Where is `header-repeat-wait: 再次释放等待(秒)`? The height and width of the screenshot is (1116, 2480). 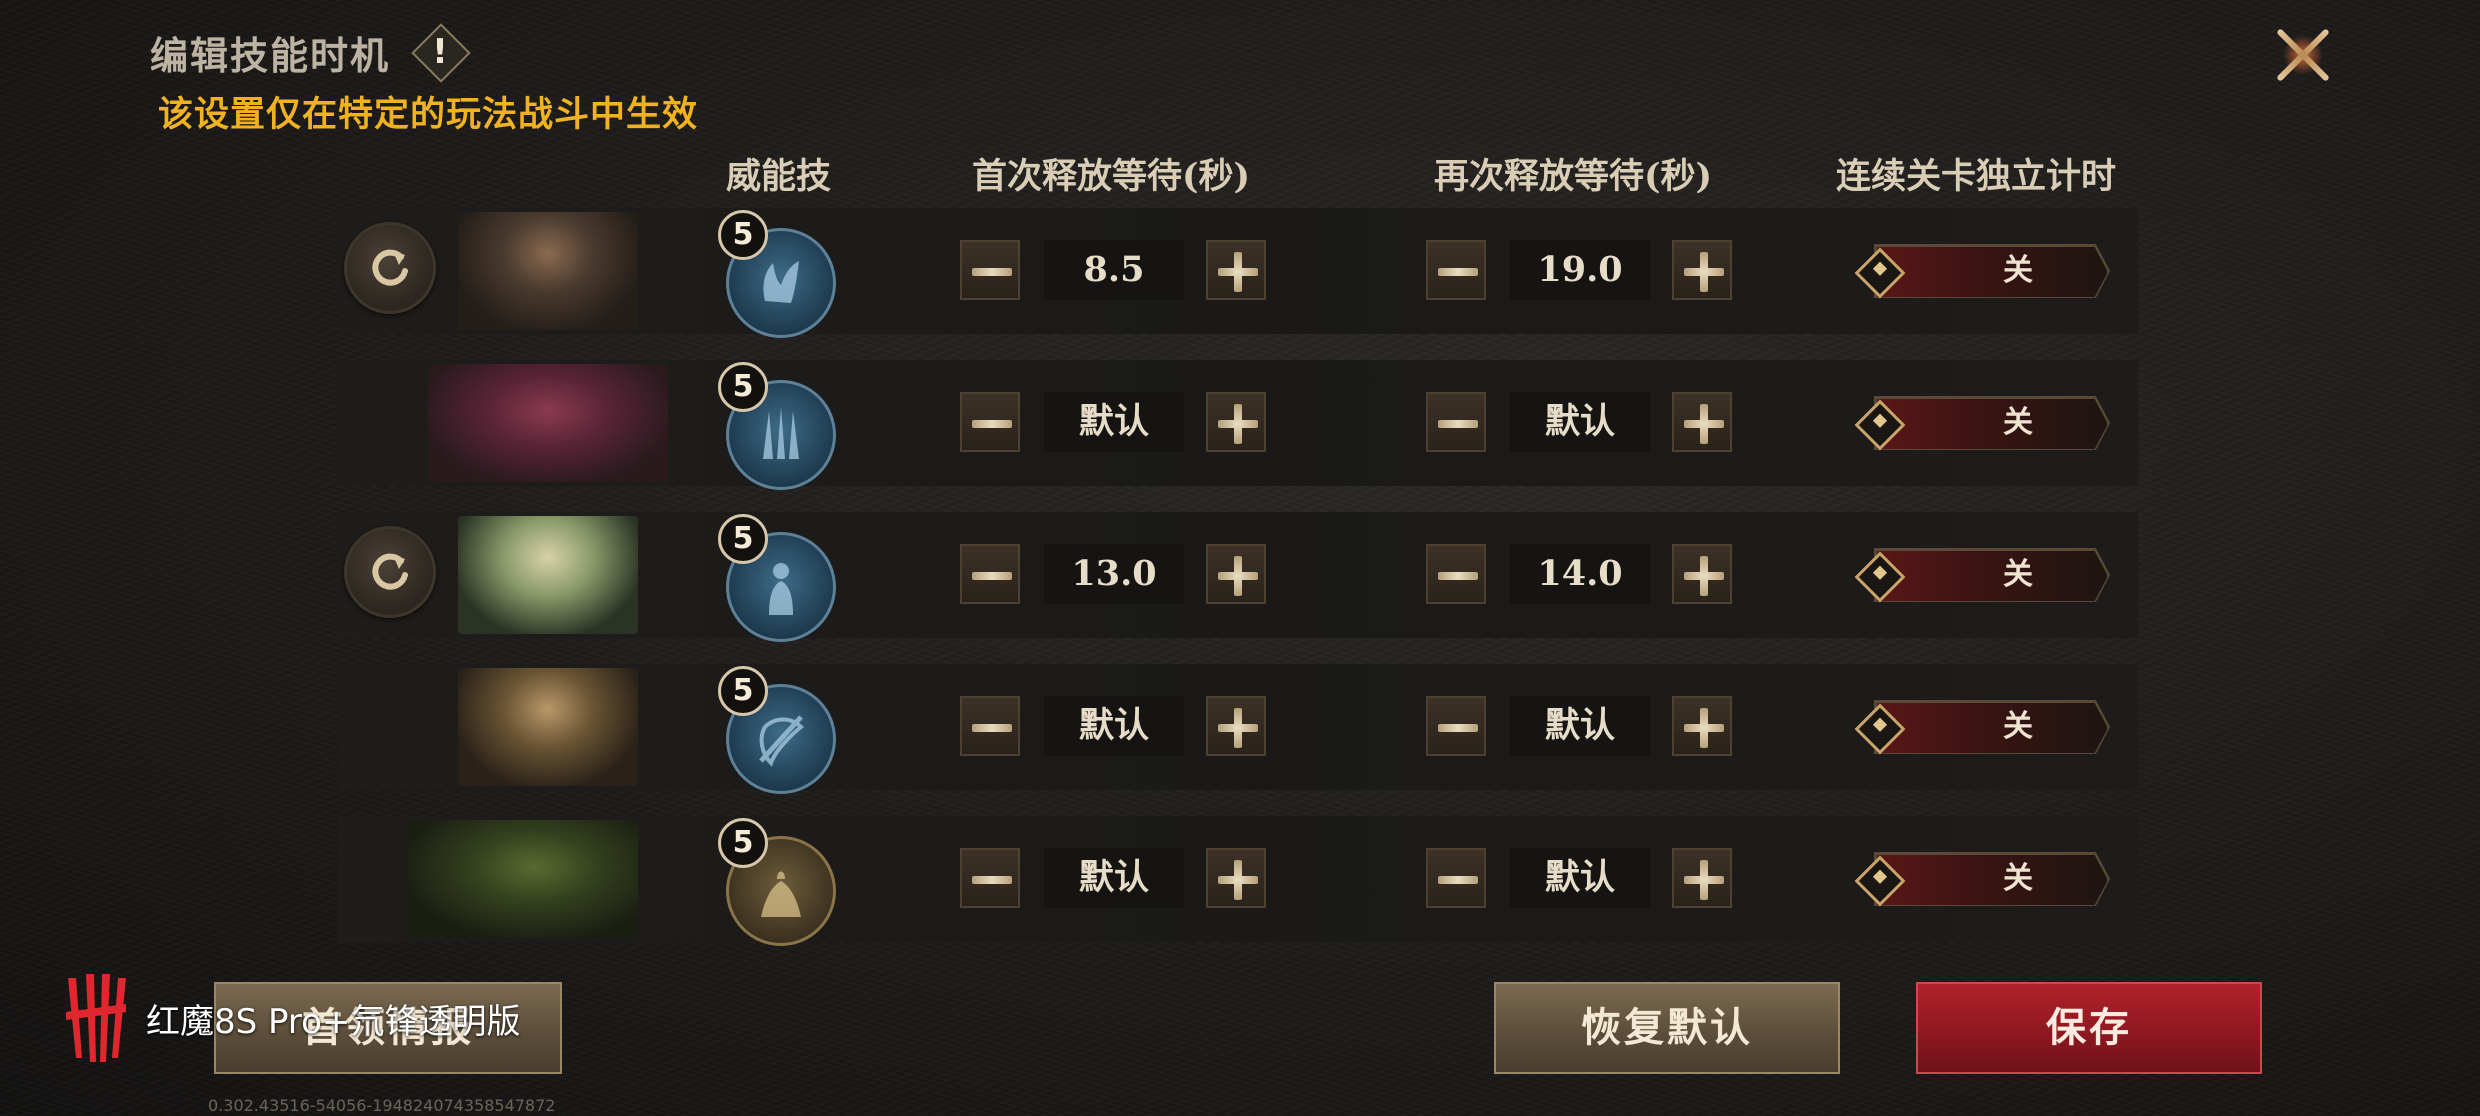 header-repeat-wait: 再次释放等待(秒) is located at coordinates (1573, 176).